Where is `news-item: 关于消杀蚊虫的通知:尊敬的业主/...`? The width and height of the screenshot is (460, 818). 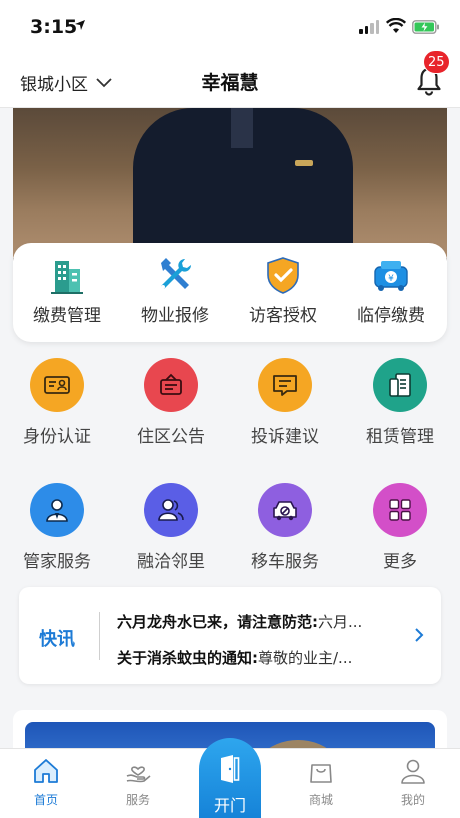
news-item: 关于消杀蚊虫的通知:尊敬的业主/... is located at coordinates (256, 657).